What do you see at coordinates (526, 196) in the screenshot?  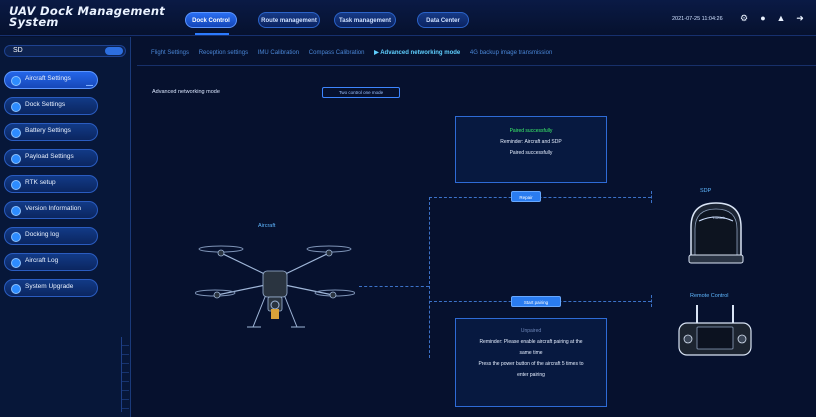 I see `repair-button: Repair` at bounding box center [526, 196].